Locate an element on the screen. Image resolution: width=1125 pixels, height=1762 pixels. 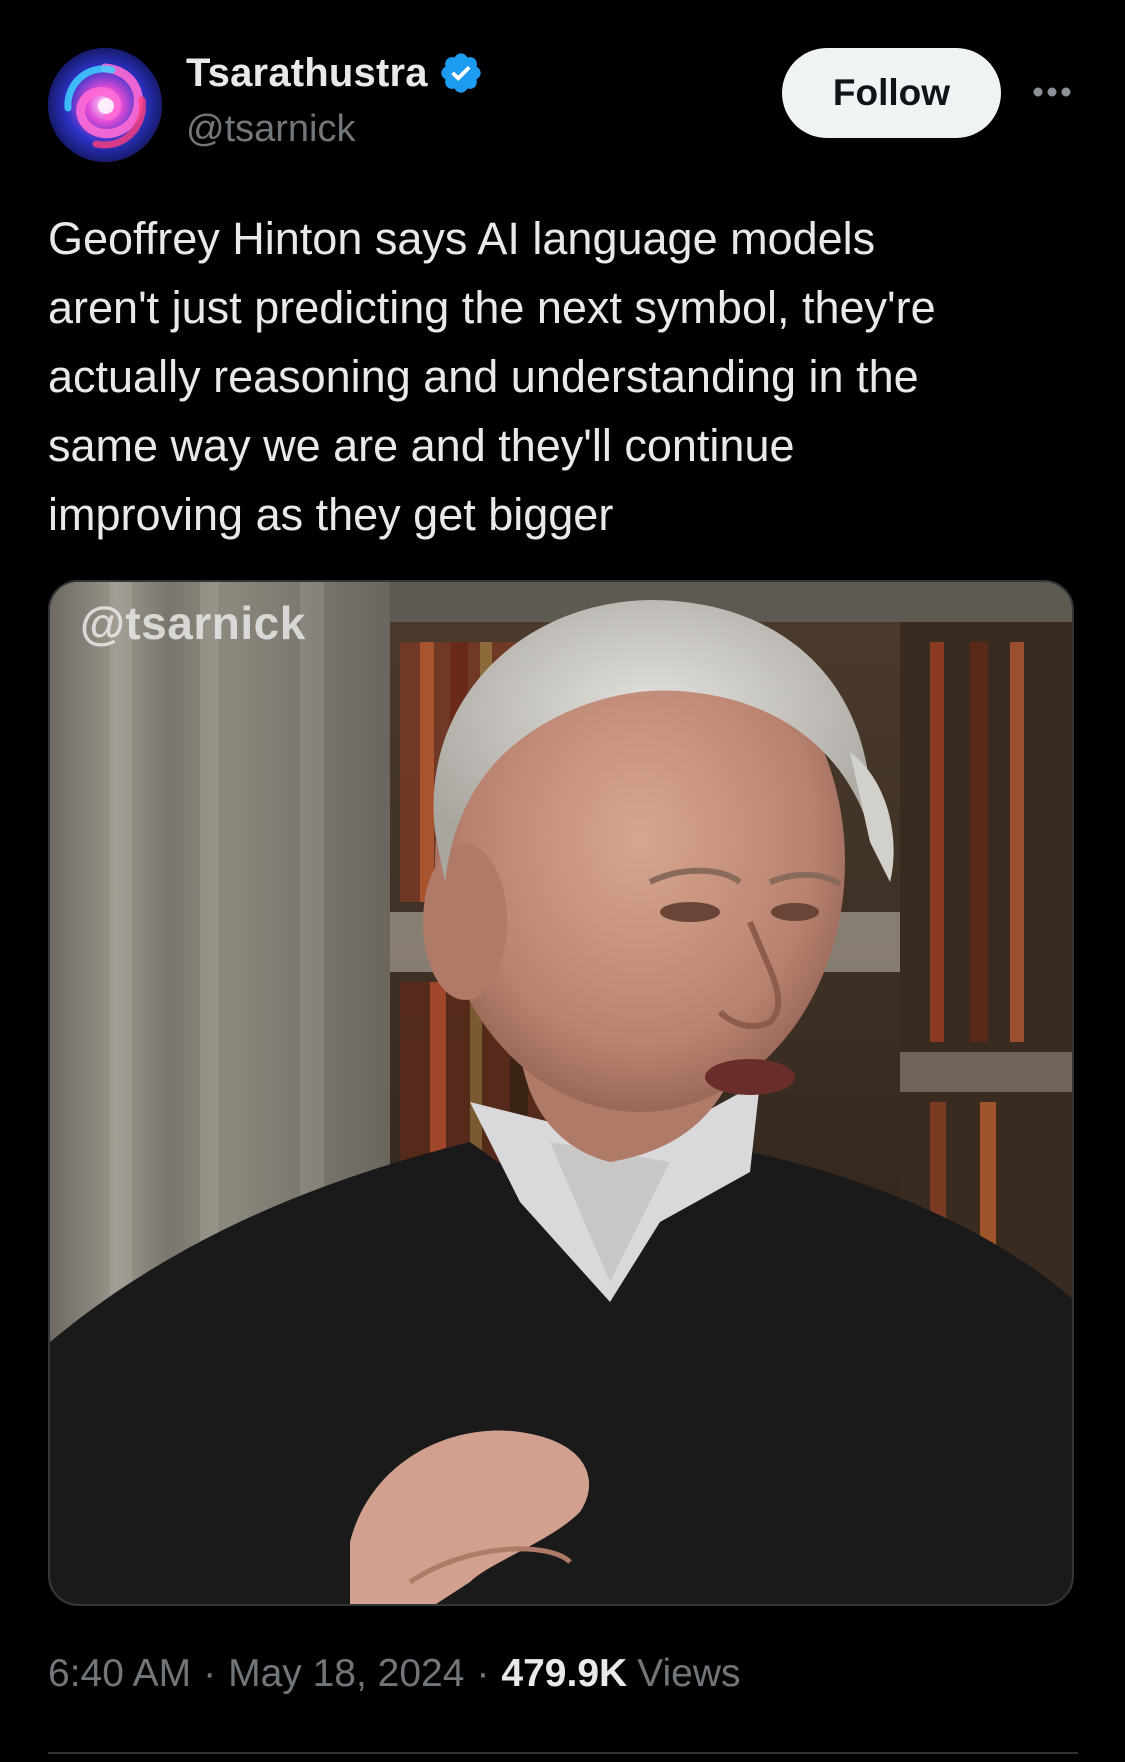
tweet-time: 6:40 AM is located at coordinates (119, 1674).